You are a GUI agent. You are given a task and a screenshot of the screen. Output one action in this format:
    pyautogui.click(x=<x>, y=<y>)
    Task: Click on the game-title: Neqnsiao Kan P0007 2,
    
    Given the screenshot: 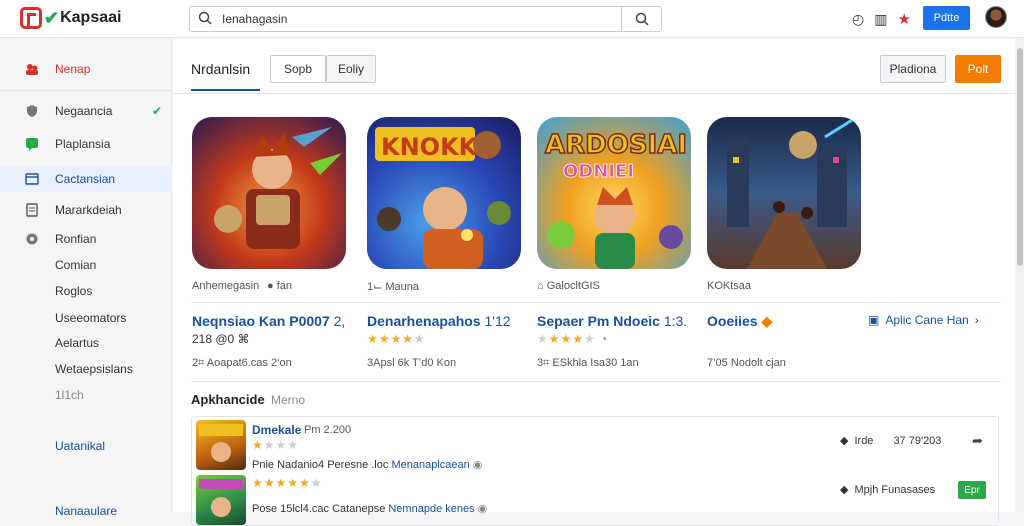 What is the action you would take?
    pyautogui.click(x=268, y=321)
    